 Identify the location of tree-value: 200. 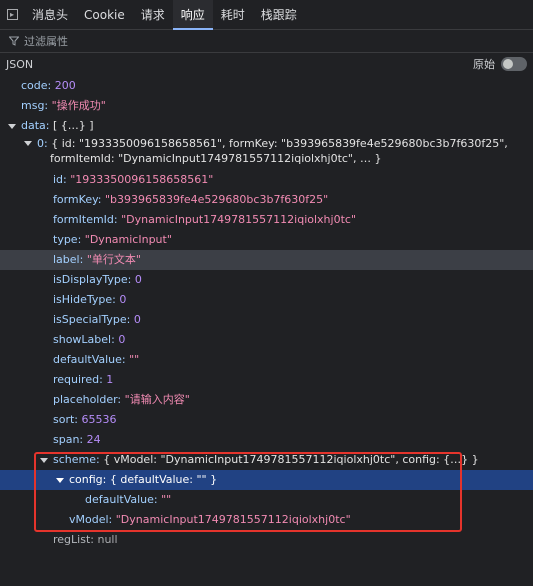
(65, 85).